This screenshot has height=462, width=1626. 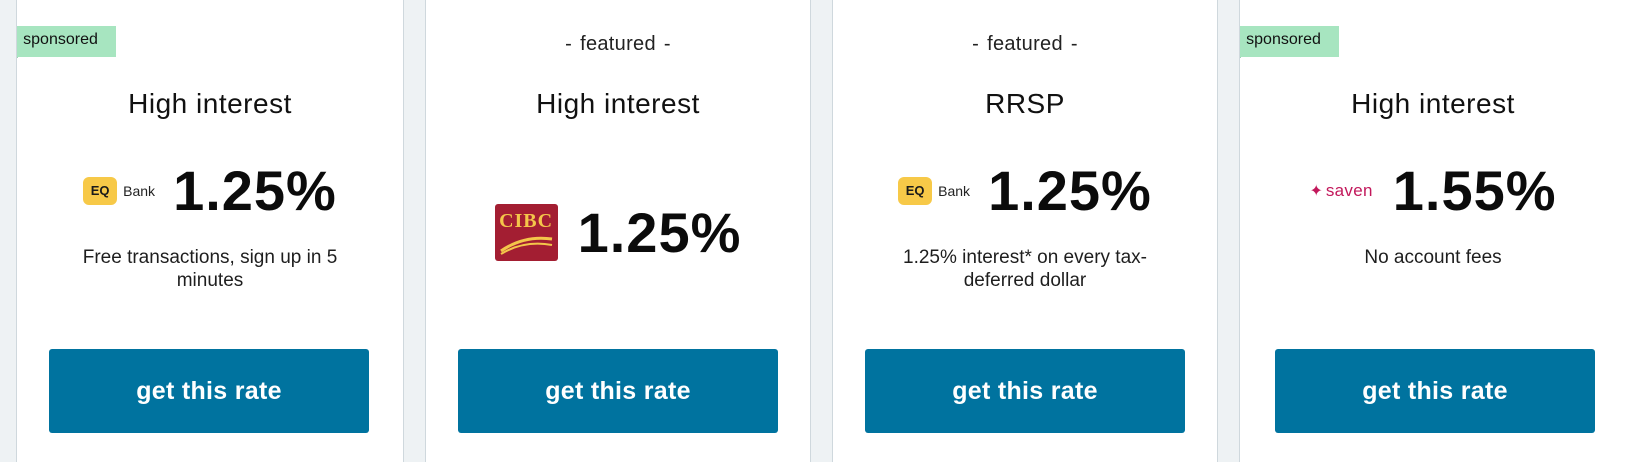 I want to click on saven-logo: ✦ saven, so click(x=1340, y=191).